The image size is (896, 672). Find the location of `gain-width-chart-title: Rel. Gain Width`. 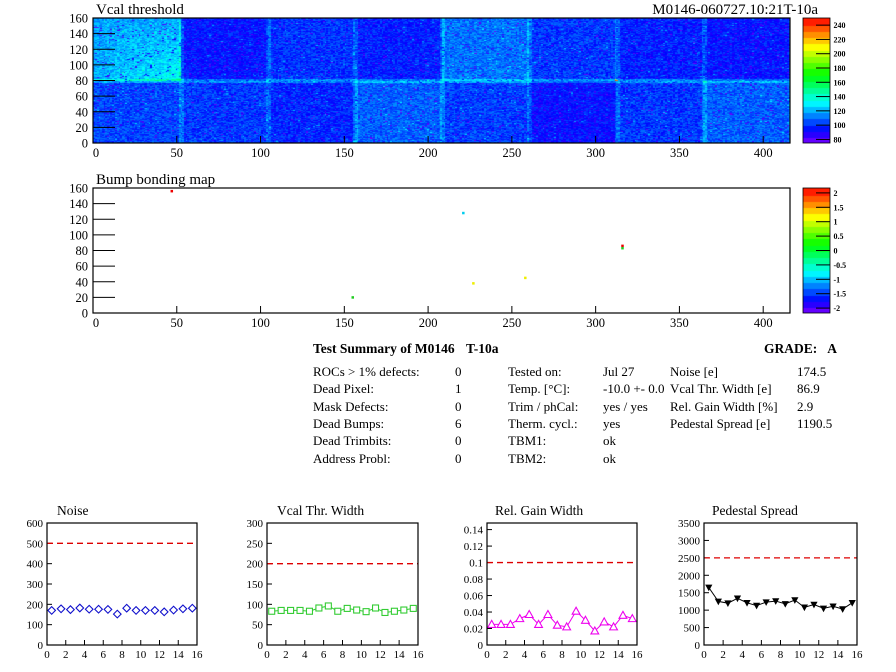

gain-width-chart-title: Rel. Gain Width is located at coordinates (539, 510).